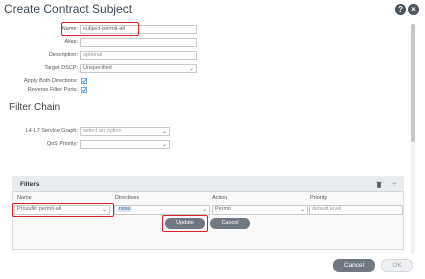 This screenshot has height=279, width=425. Describe the element at coordinates (138, 42) in the screenshot. I see `alias-input` at that location.